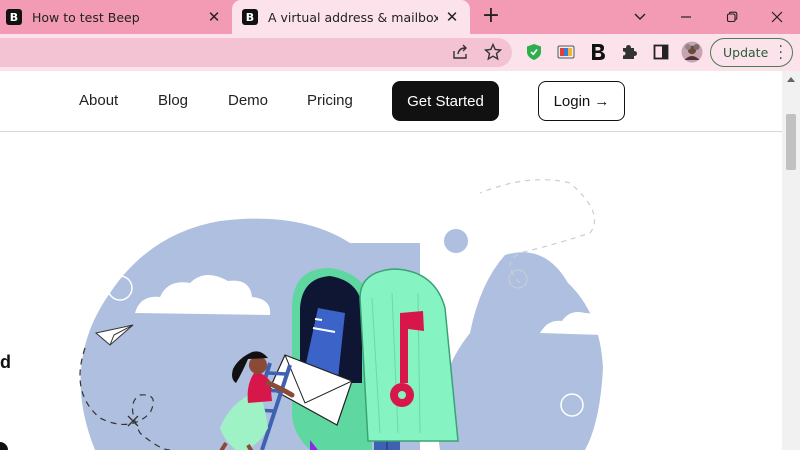 The height and width of the screenshot is (450, 800). What do you see at coordinates (781, 53) in the screenshot?
I see `more-menu-icon: · · ·` at bounding box center [781, 53].